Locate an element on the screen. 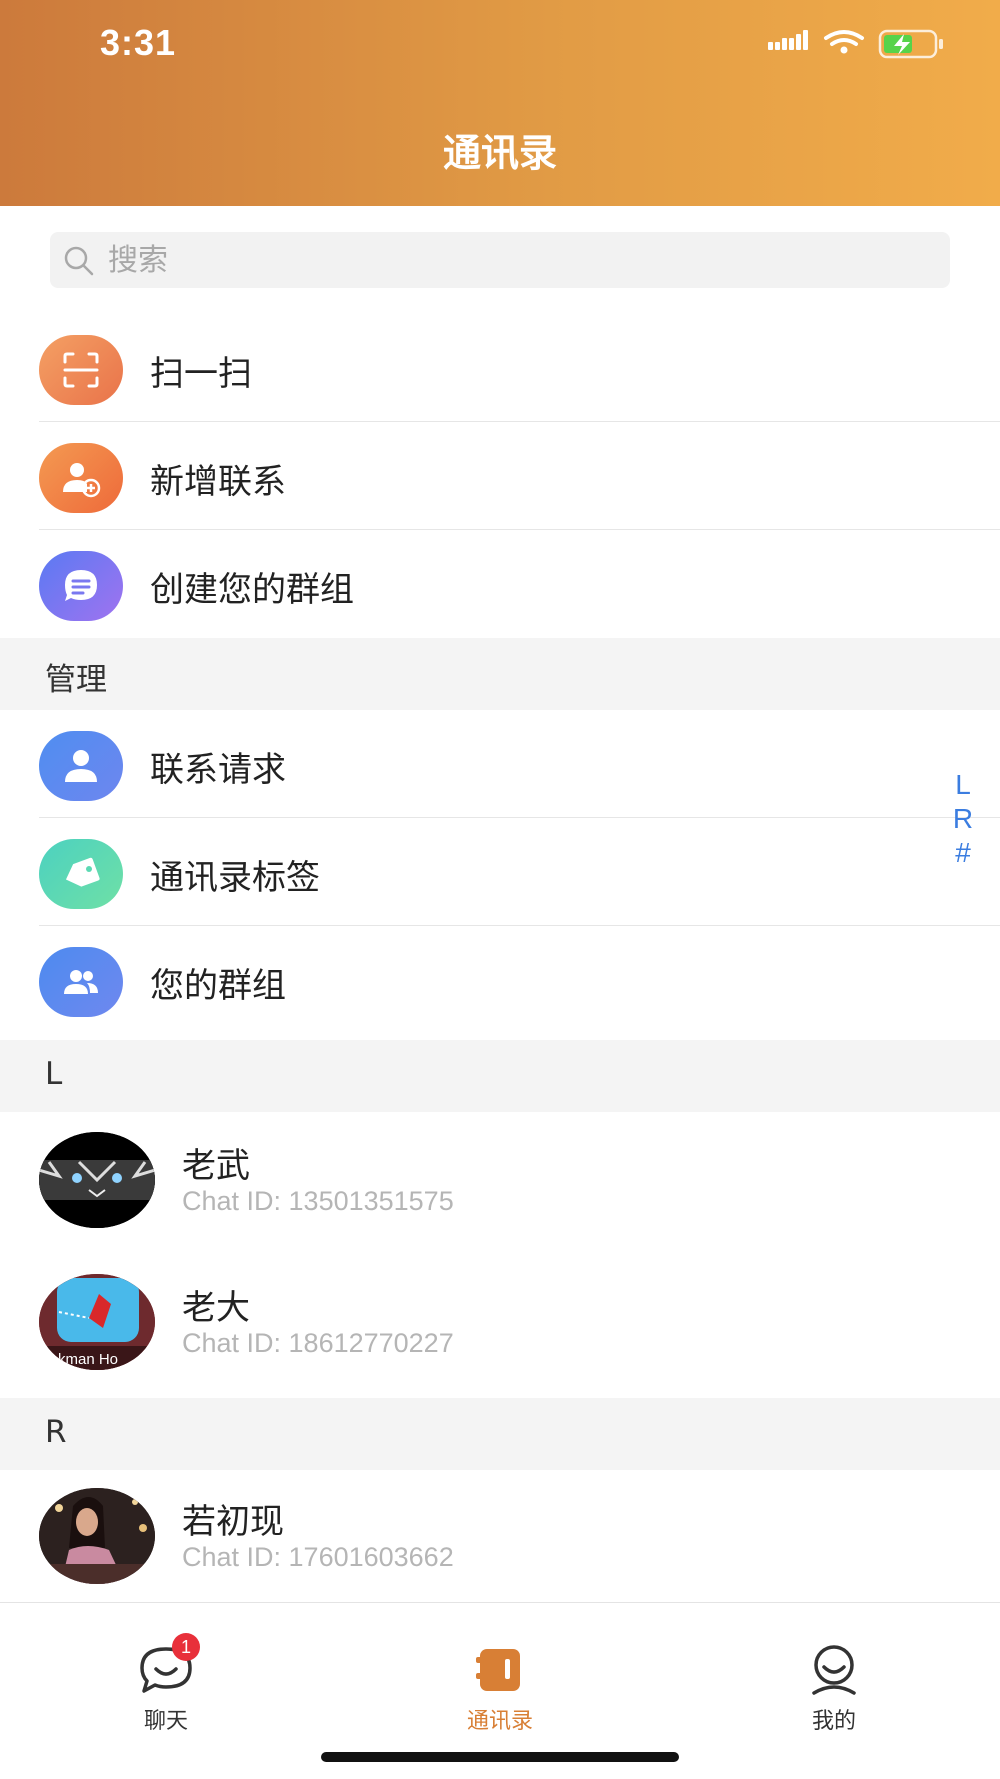 Image resolution: width=1000 pixels, height=1779 pixels. contact-chat-id: Chat ID: 17601603662 is located at coordinates (318, 1557).